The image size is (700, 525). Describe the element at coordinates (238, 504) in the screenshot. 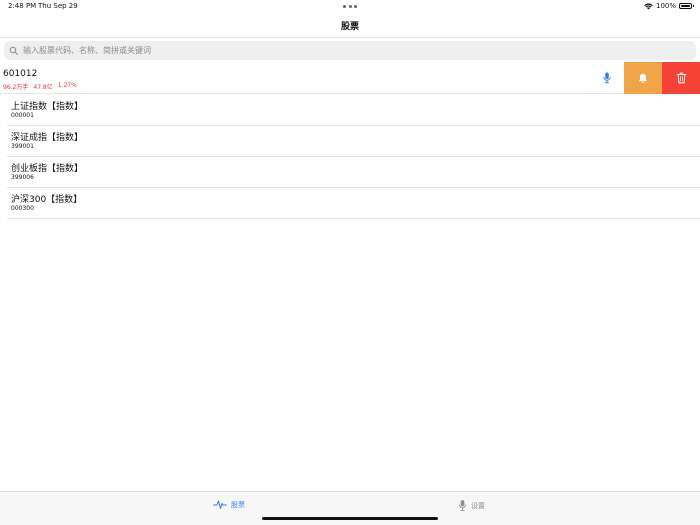

I see `tab-label-stocks: 股票` at that location.